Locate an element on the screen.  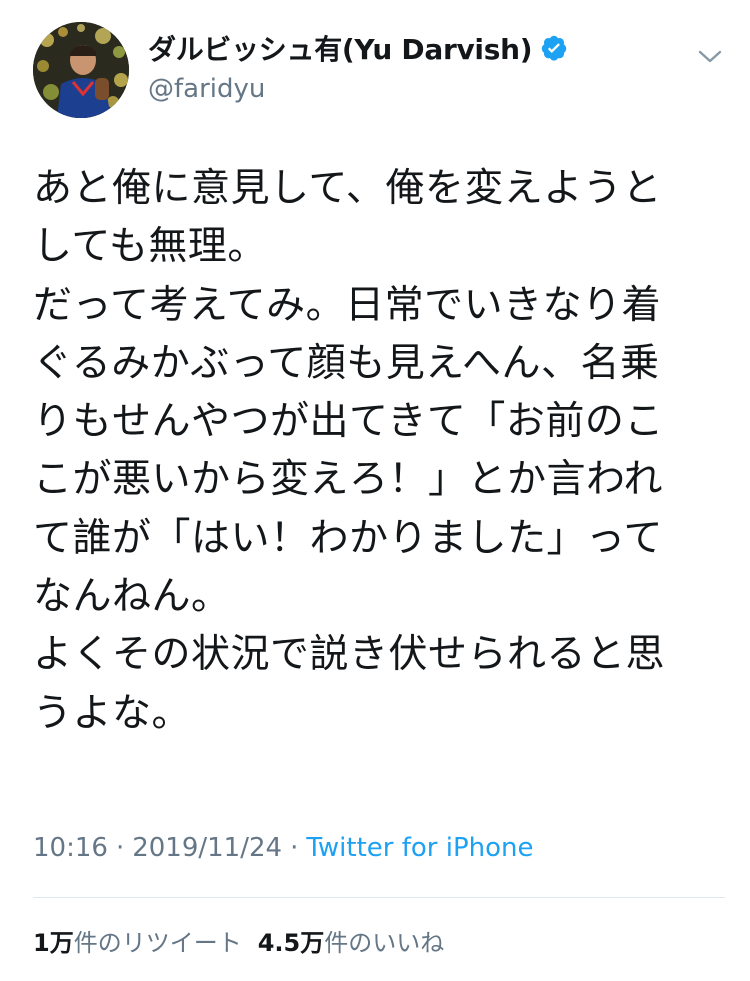
tweet-meta: 10:16 · 2019/11/24 · Twitter for iPhone is located at coordinates (283, 848).